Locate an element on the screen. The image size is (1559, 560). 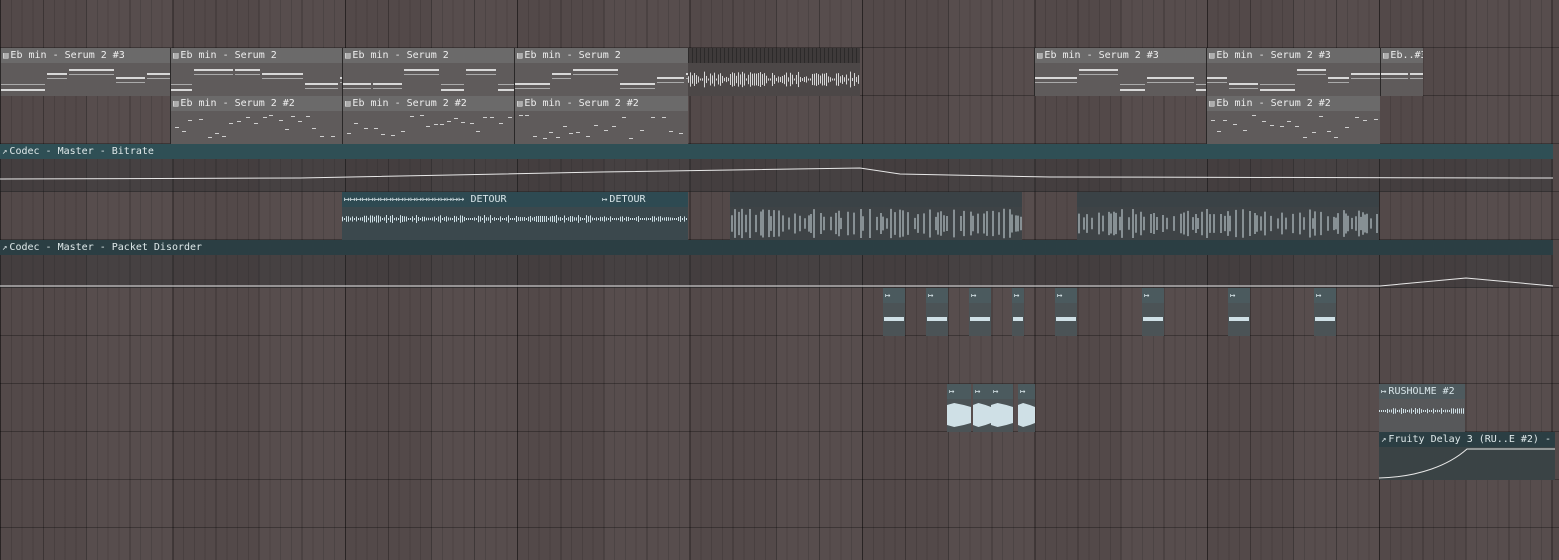
automation-clip-codec-bitrate: ↗ Codec - Master - Bitrate is located at coordinates (776, 168).